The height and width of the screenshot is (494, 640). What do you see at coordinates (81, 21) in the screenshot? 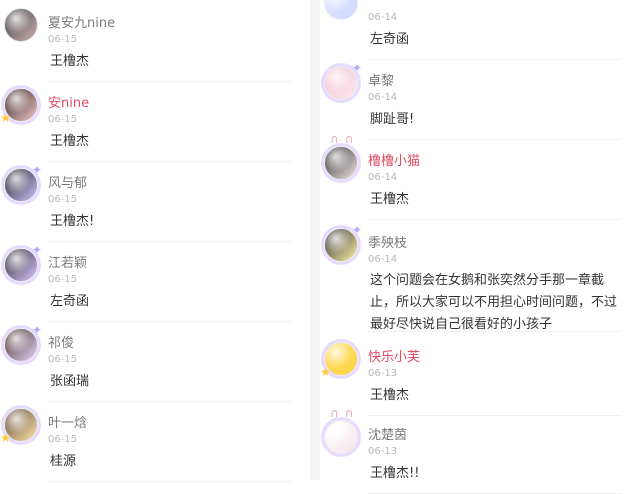
I see `username: 夏安九nine` at bounding box center [81, 21].